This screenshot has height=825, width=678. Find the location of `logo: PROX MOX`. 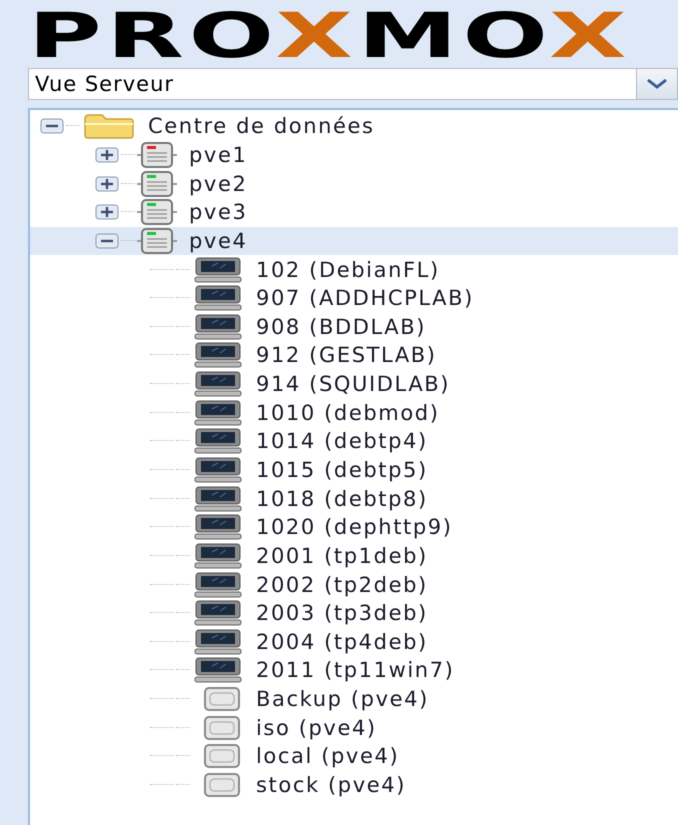

logo: PROX MOX is located at coordinates (330, 36).